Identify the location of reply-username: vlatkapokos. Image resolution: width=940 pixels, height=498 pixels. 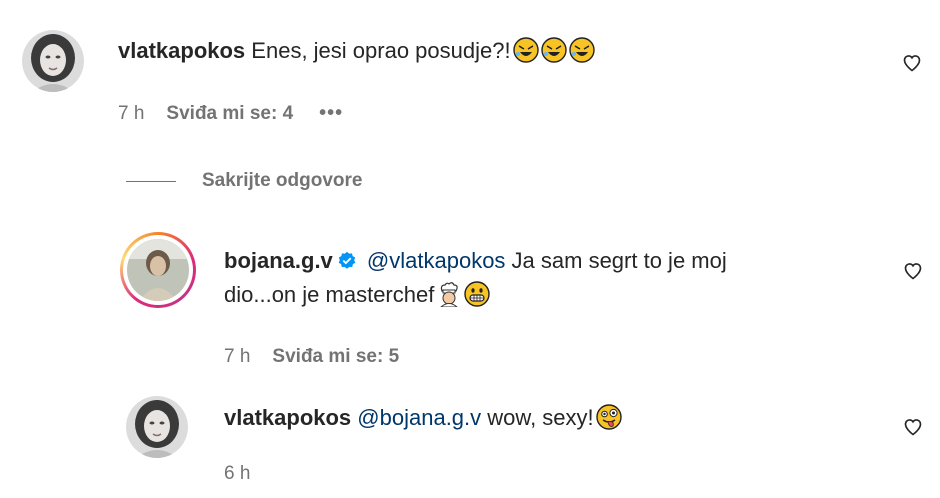
(287, 417).